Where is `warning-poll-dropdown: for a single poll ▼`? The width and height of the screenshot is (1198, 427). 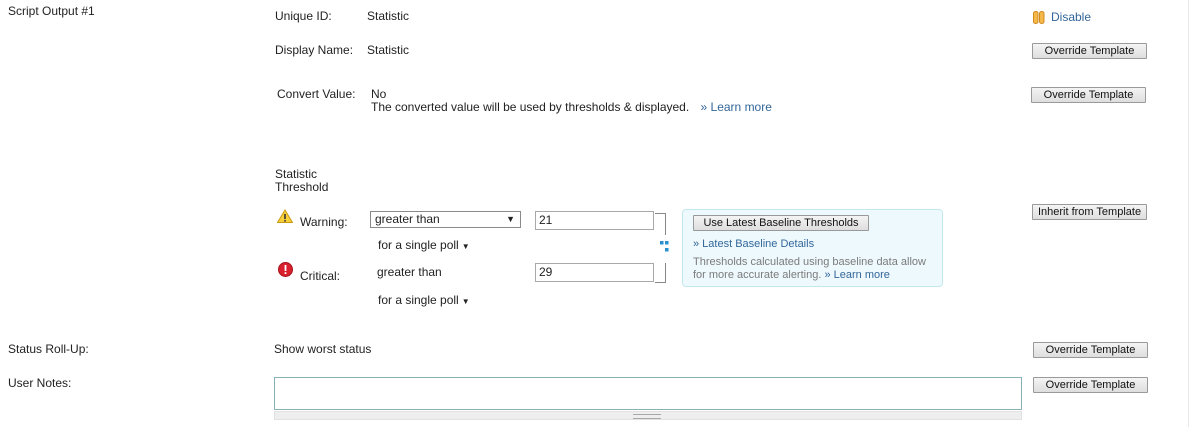 warning-poll-dropdown: for a single poll ▼ is located at coordinates (424, 245).